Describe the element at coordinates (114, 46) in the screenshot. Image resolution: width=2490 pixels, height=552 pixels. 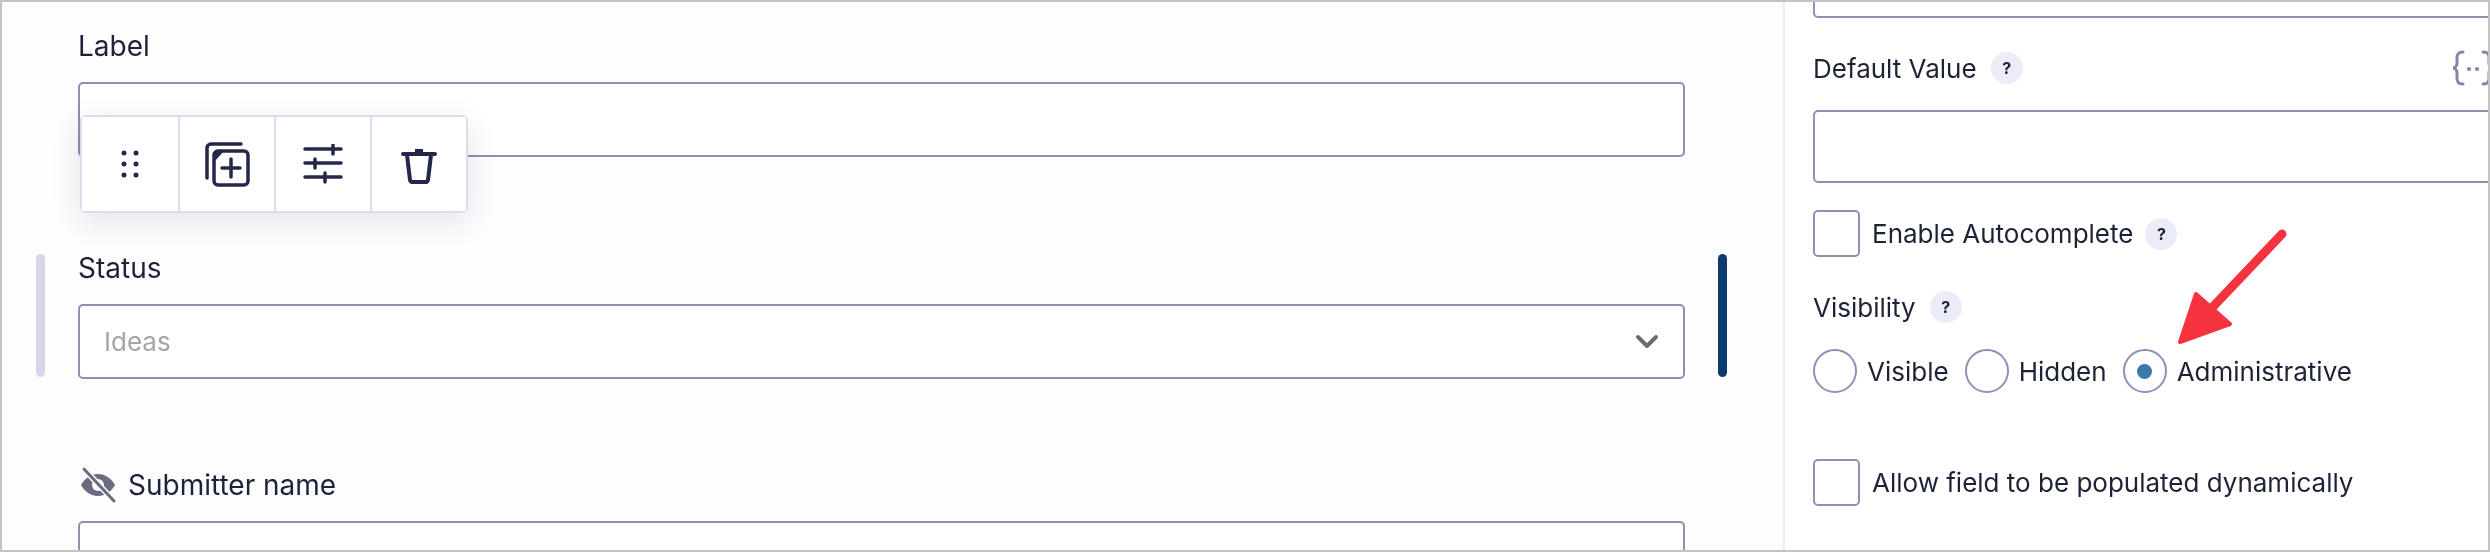
I see `field-label: Label` at that location.